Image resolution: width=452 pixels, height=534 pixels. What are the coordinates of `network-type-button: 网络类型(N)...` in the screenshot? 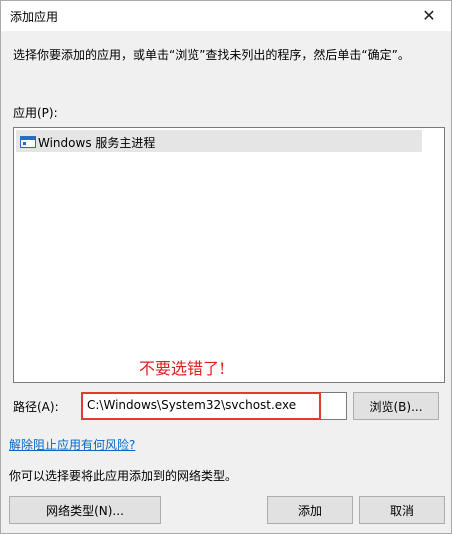 It's located at (85, 510).